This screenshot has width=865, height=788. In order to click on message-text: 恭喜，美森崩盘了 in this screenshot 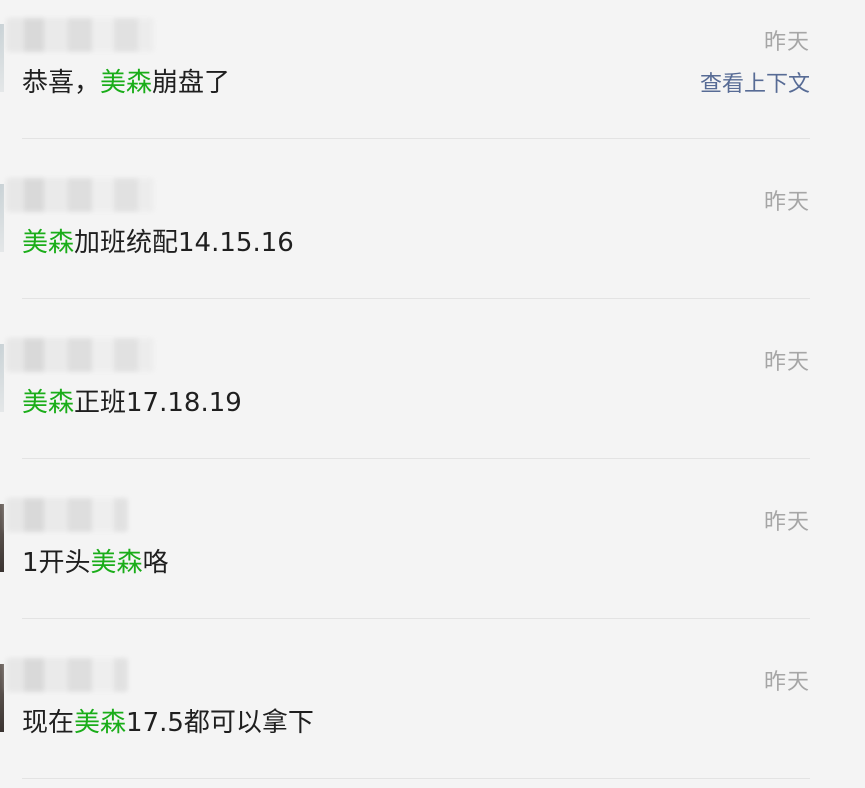, I will do `click(126, 80)`.